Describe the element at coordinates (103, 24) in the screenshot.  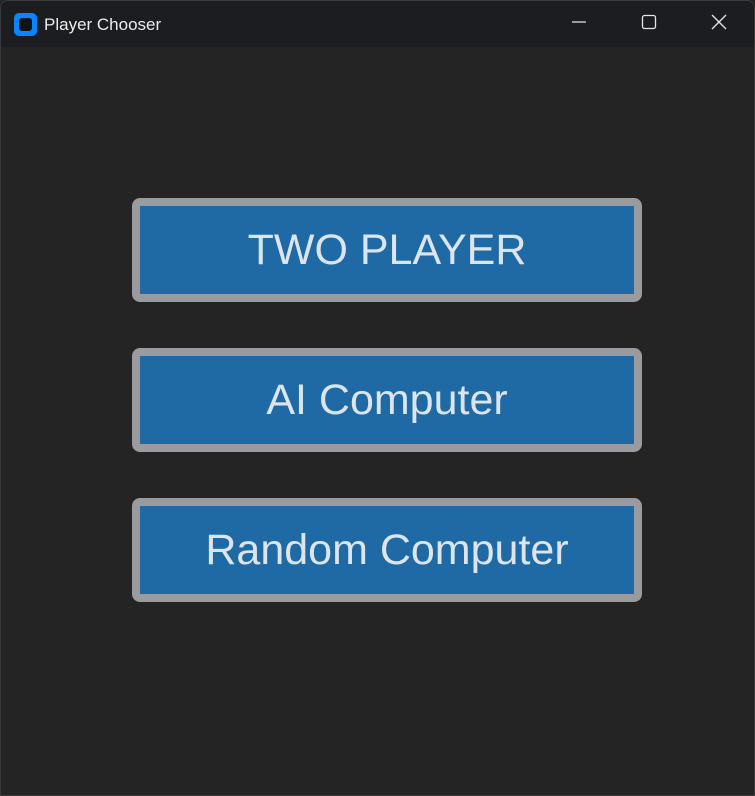
I see `window-title: Player Chooser` at that location.